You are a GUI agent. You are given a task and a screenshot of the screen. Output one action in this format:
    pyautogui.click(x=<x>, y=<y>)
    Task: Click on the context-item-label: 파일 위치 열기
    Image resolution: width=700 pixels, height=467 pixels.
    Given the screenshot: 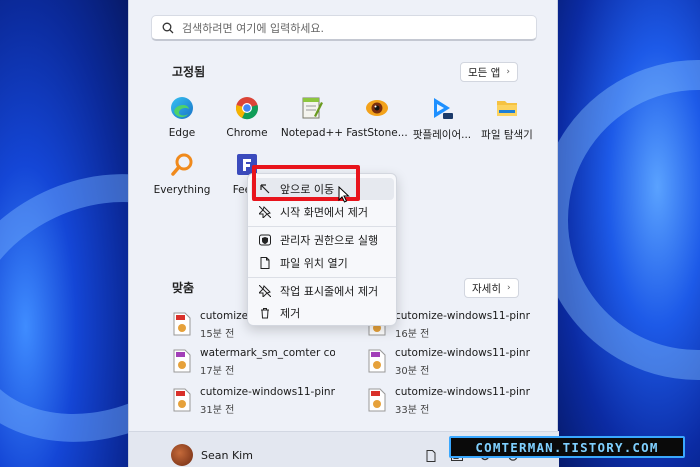 What is the action you would take?
    pyautogui.click(x=314, y=263)
    